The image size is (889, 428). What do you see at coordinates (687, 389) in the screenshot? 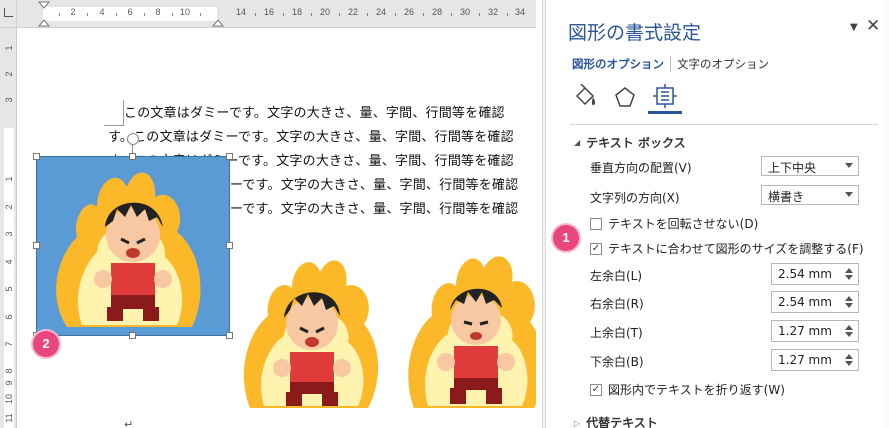
I see `wrap-text-checkbox: ✓ 図形内でテキストを折り返す(W)` at bounding box center [687, 389].